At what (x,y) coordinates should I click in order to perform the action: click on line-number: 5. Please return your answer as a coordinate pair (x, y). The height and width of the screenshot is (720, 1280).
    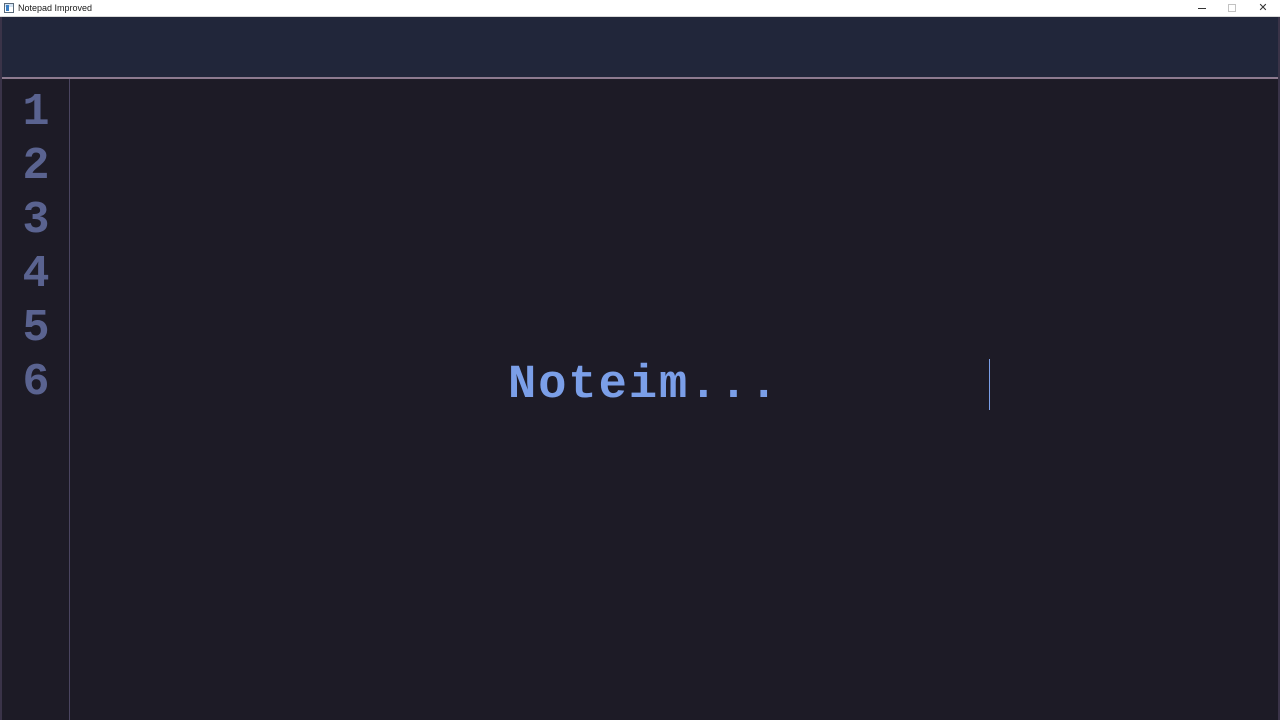
    Looking at the image, I should click on (36, 328).